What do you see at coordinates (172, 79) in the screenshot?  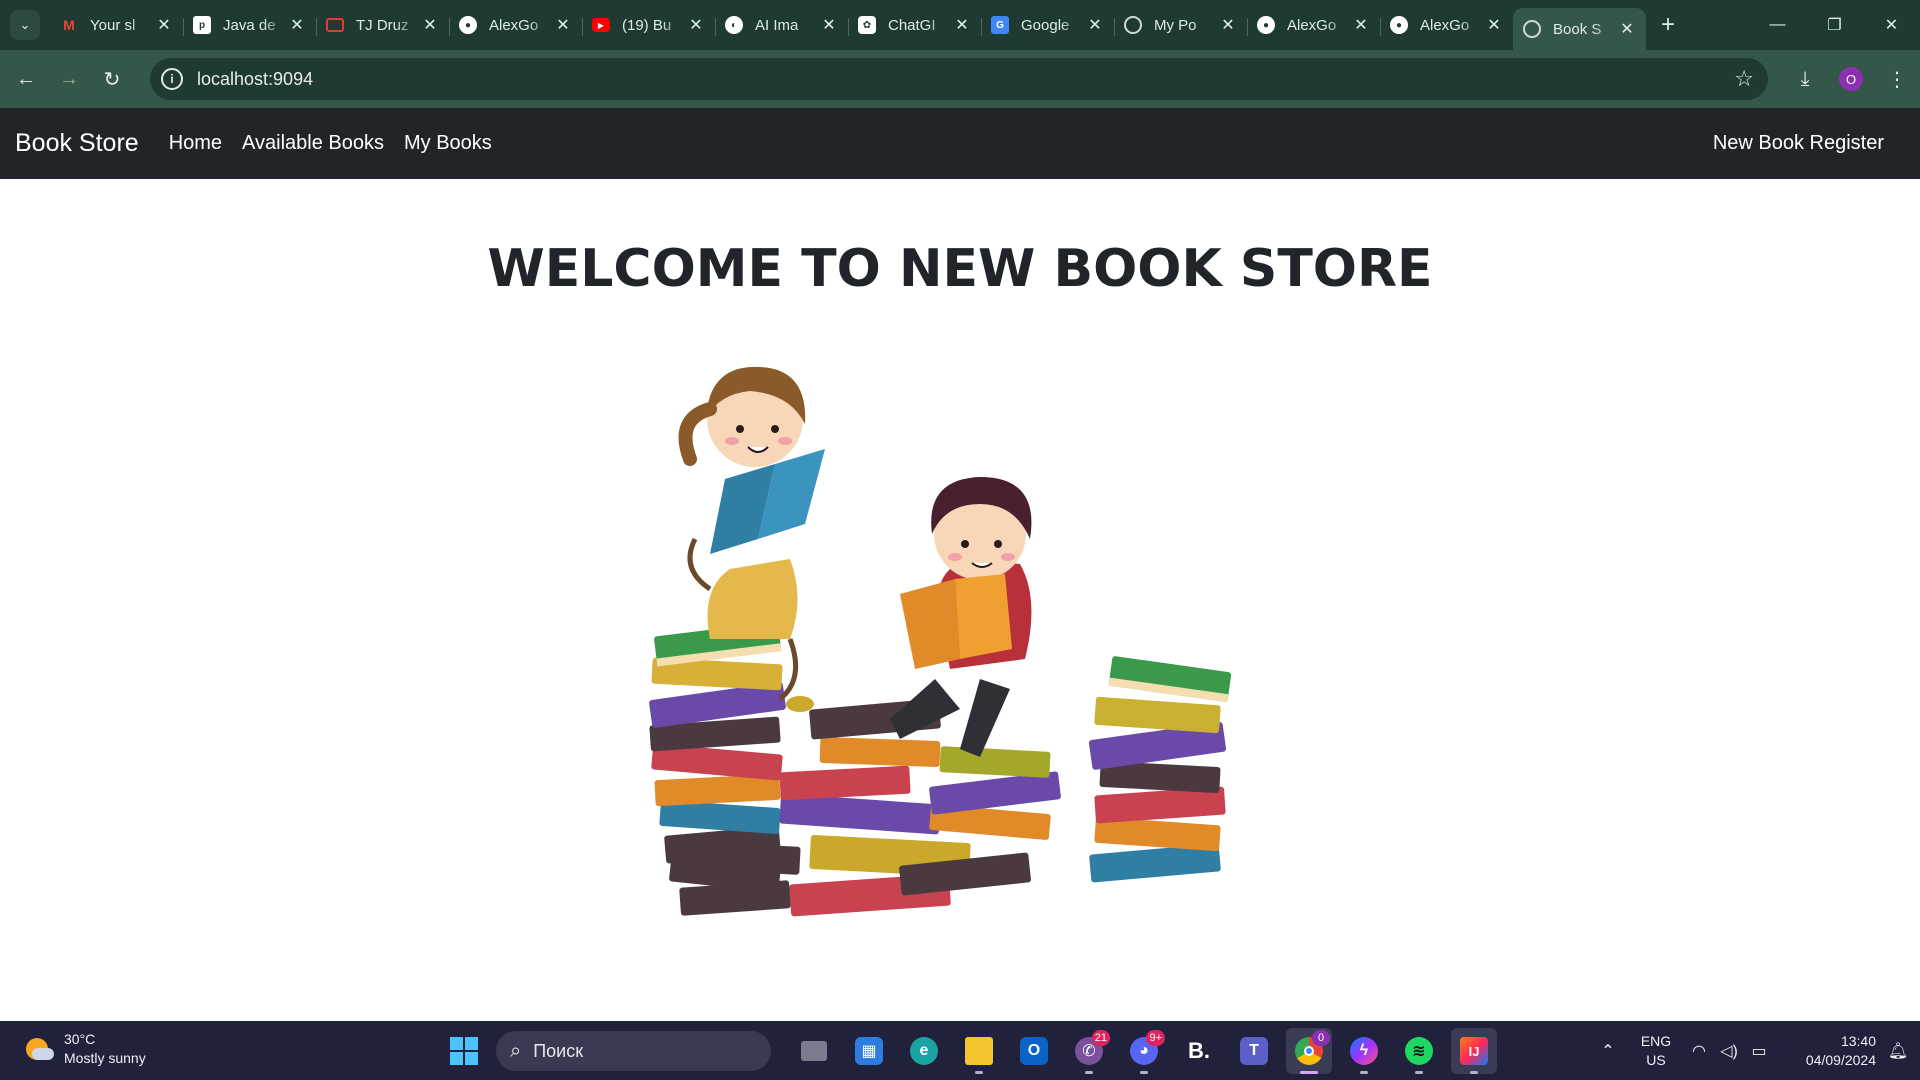 I see `site-info-icon: i` at bounding box center [172, 79].